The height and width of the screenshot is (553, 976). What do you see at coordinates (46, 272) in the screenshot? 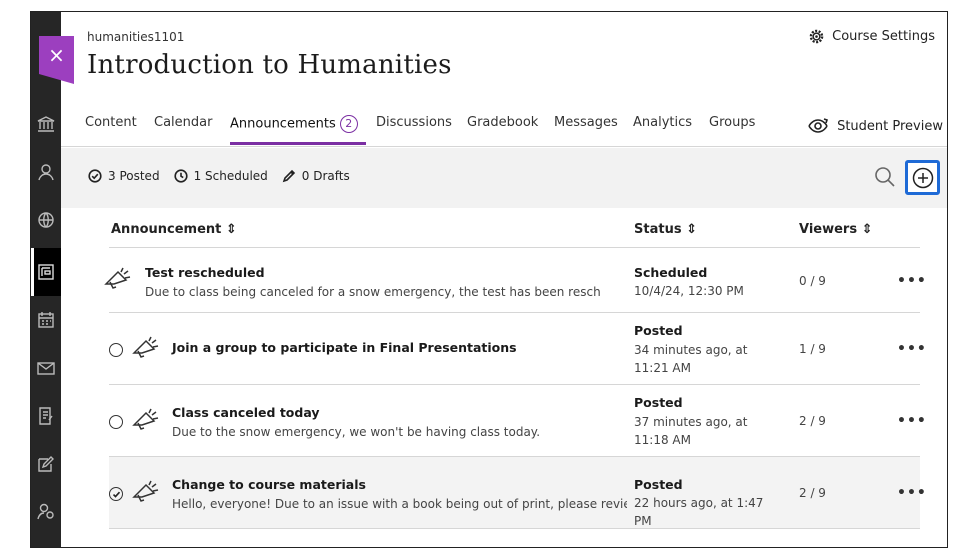
I see `courses-icon` at bounding box center [46, 272].